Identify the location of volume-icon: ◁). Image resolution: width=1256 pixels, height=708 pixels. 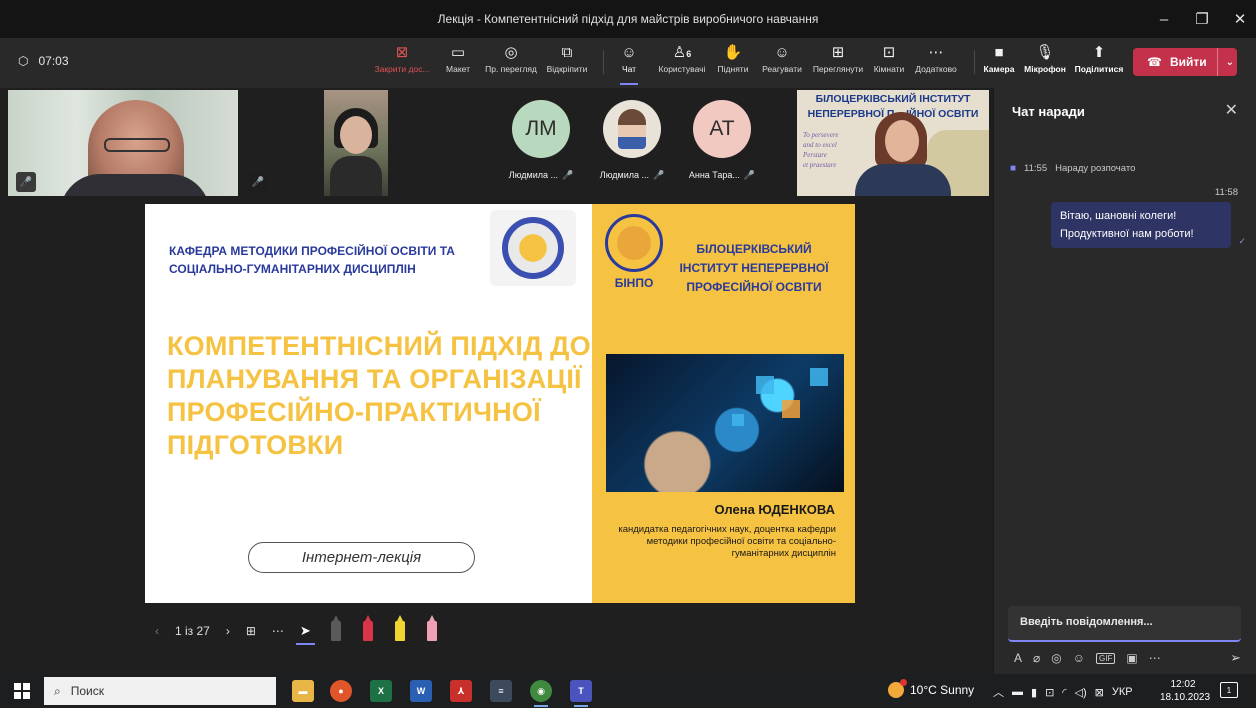
(1081, 692).